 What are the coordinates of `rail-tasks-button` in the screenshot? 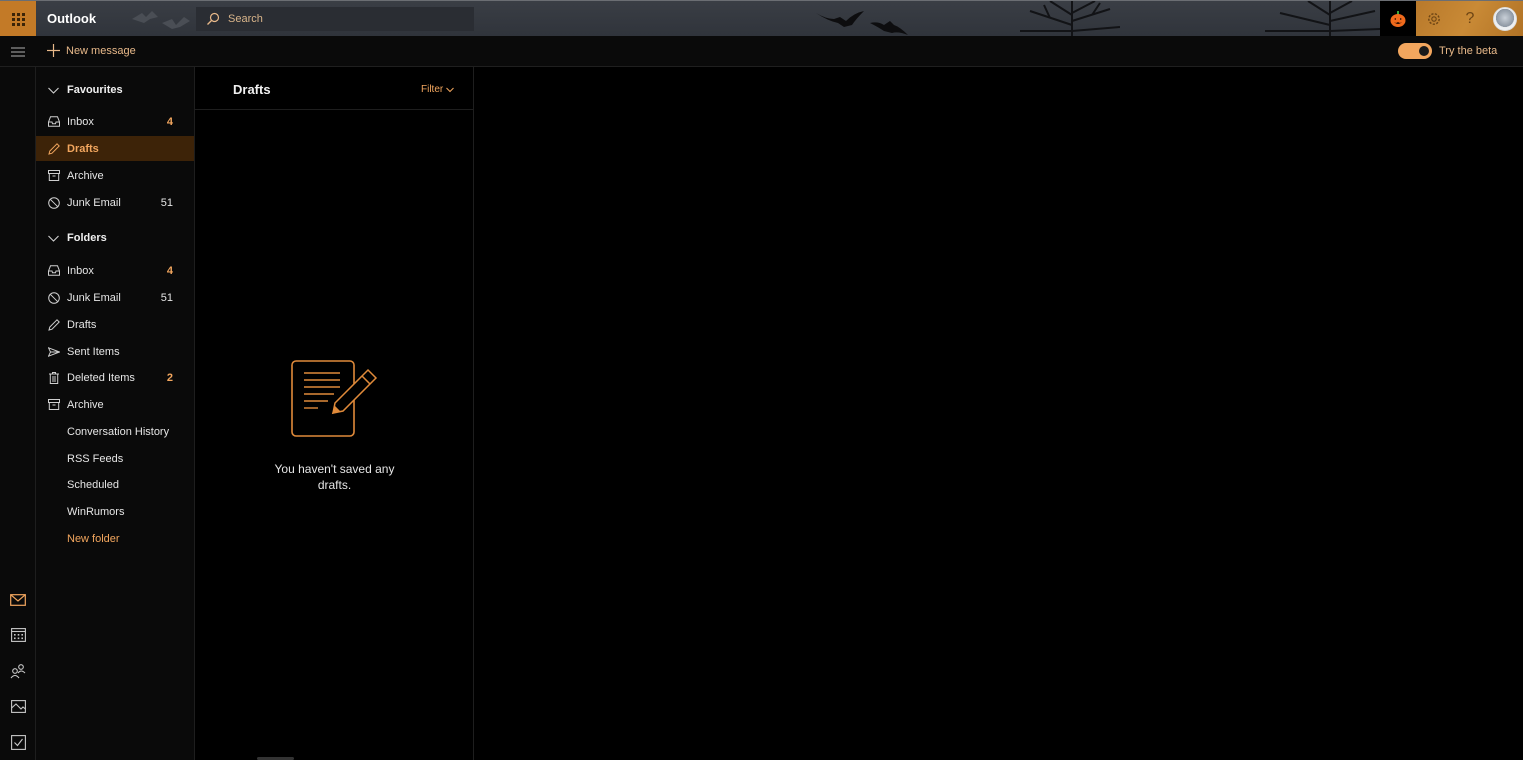 It's located at (18, 742).